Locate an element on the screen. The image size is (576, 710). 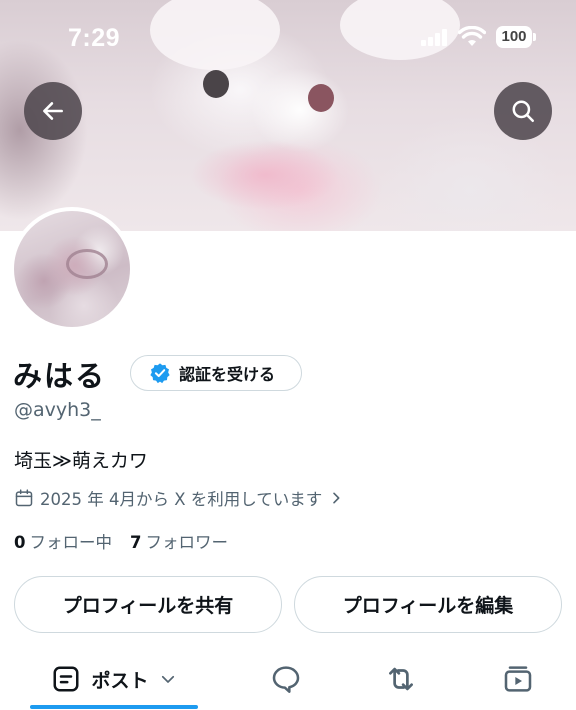
get-verified-button: 認証を受ける is located at coordinates (216, 373).